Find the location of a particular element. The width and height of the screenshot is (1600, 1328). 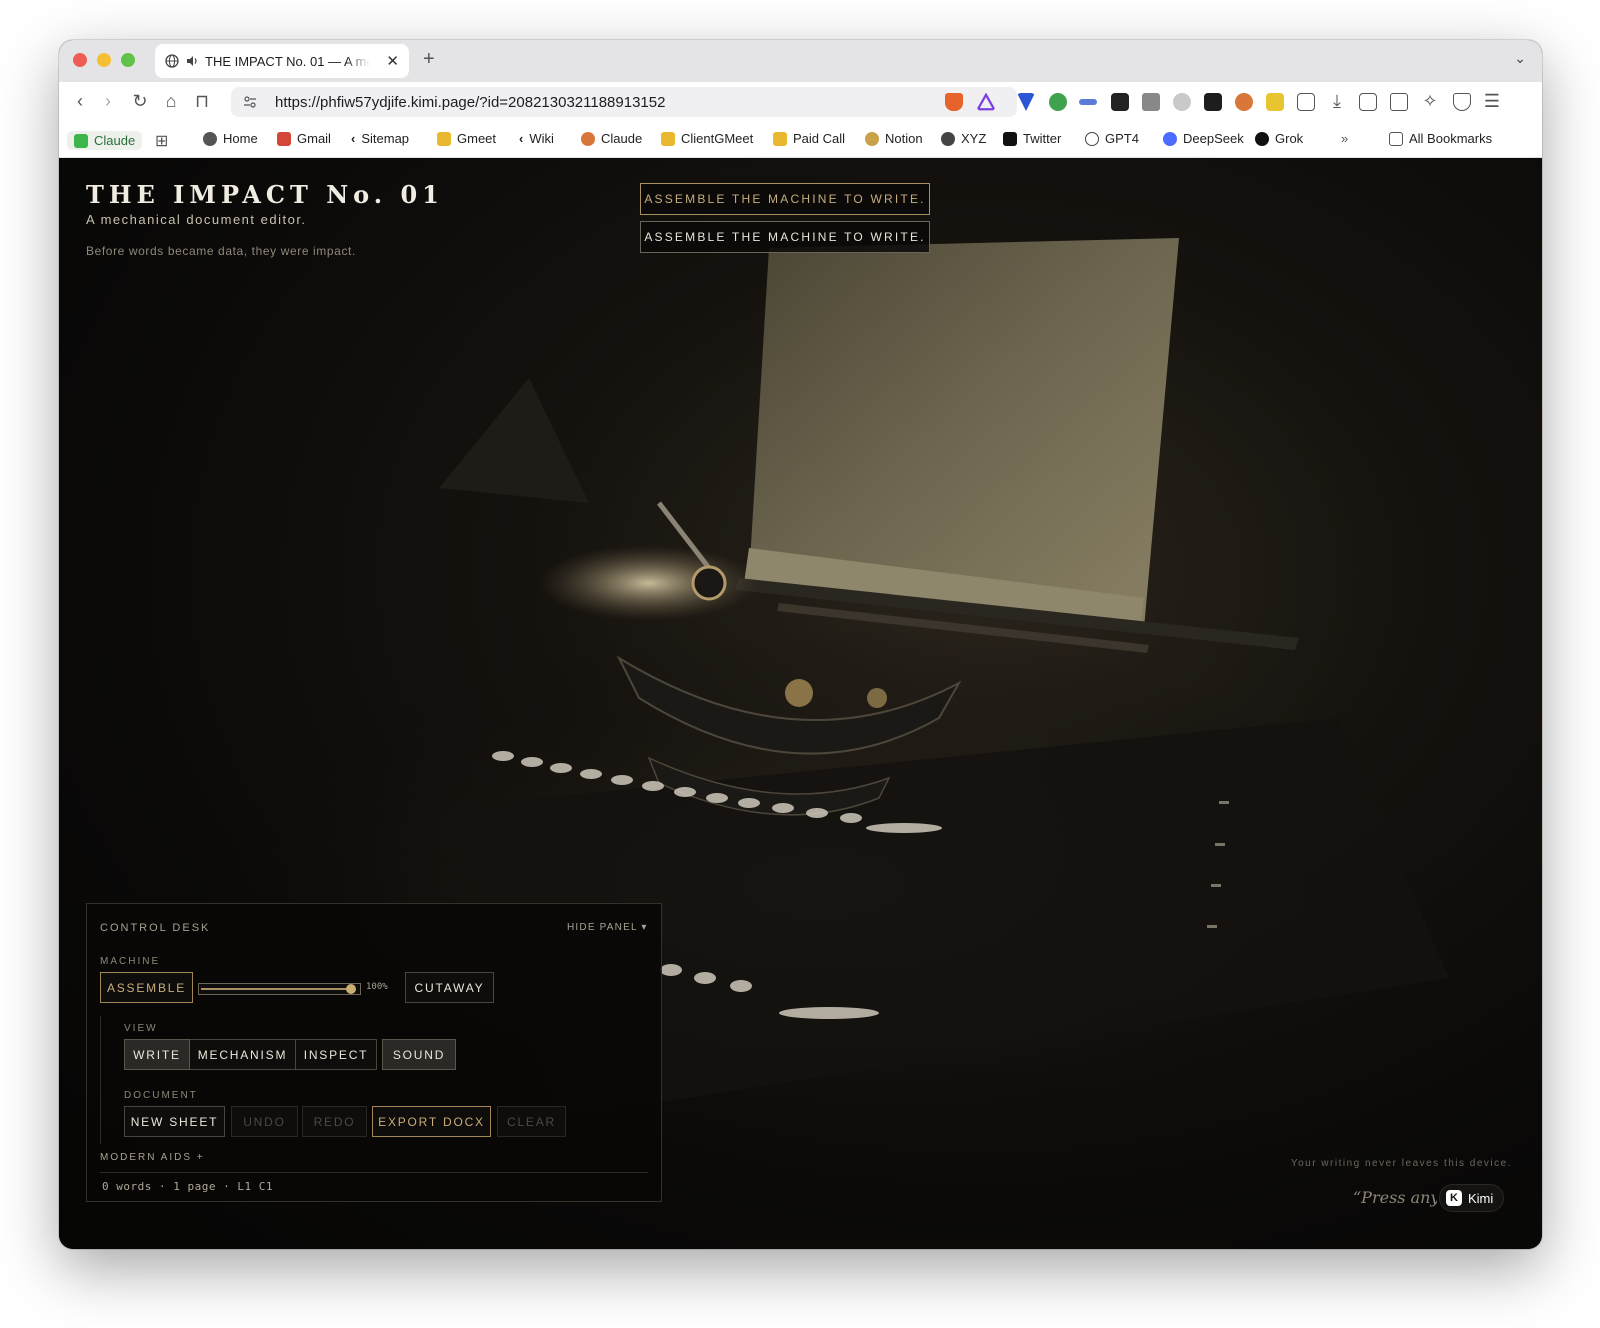

view-inspect-button: INSPECT is located at coordinates (336, 1054).